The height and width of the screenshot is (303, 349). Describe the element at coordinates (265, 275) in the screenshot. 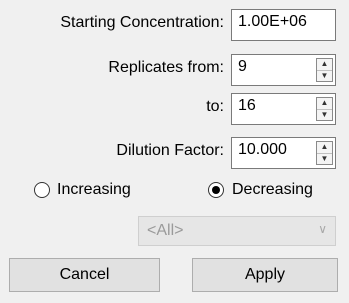

I see `apply-button: Apply` at that location.